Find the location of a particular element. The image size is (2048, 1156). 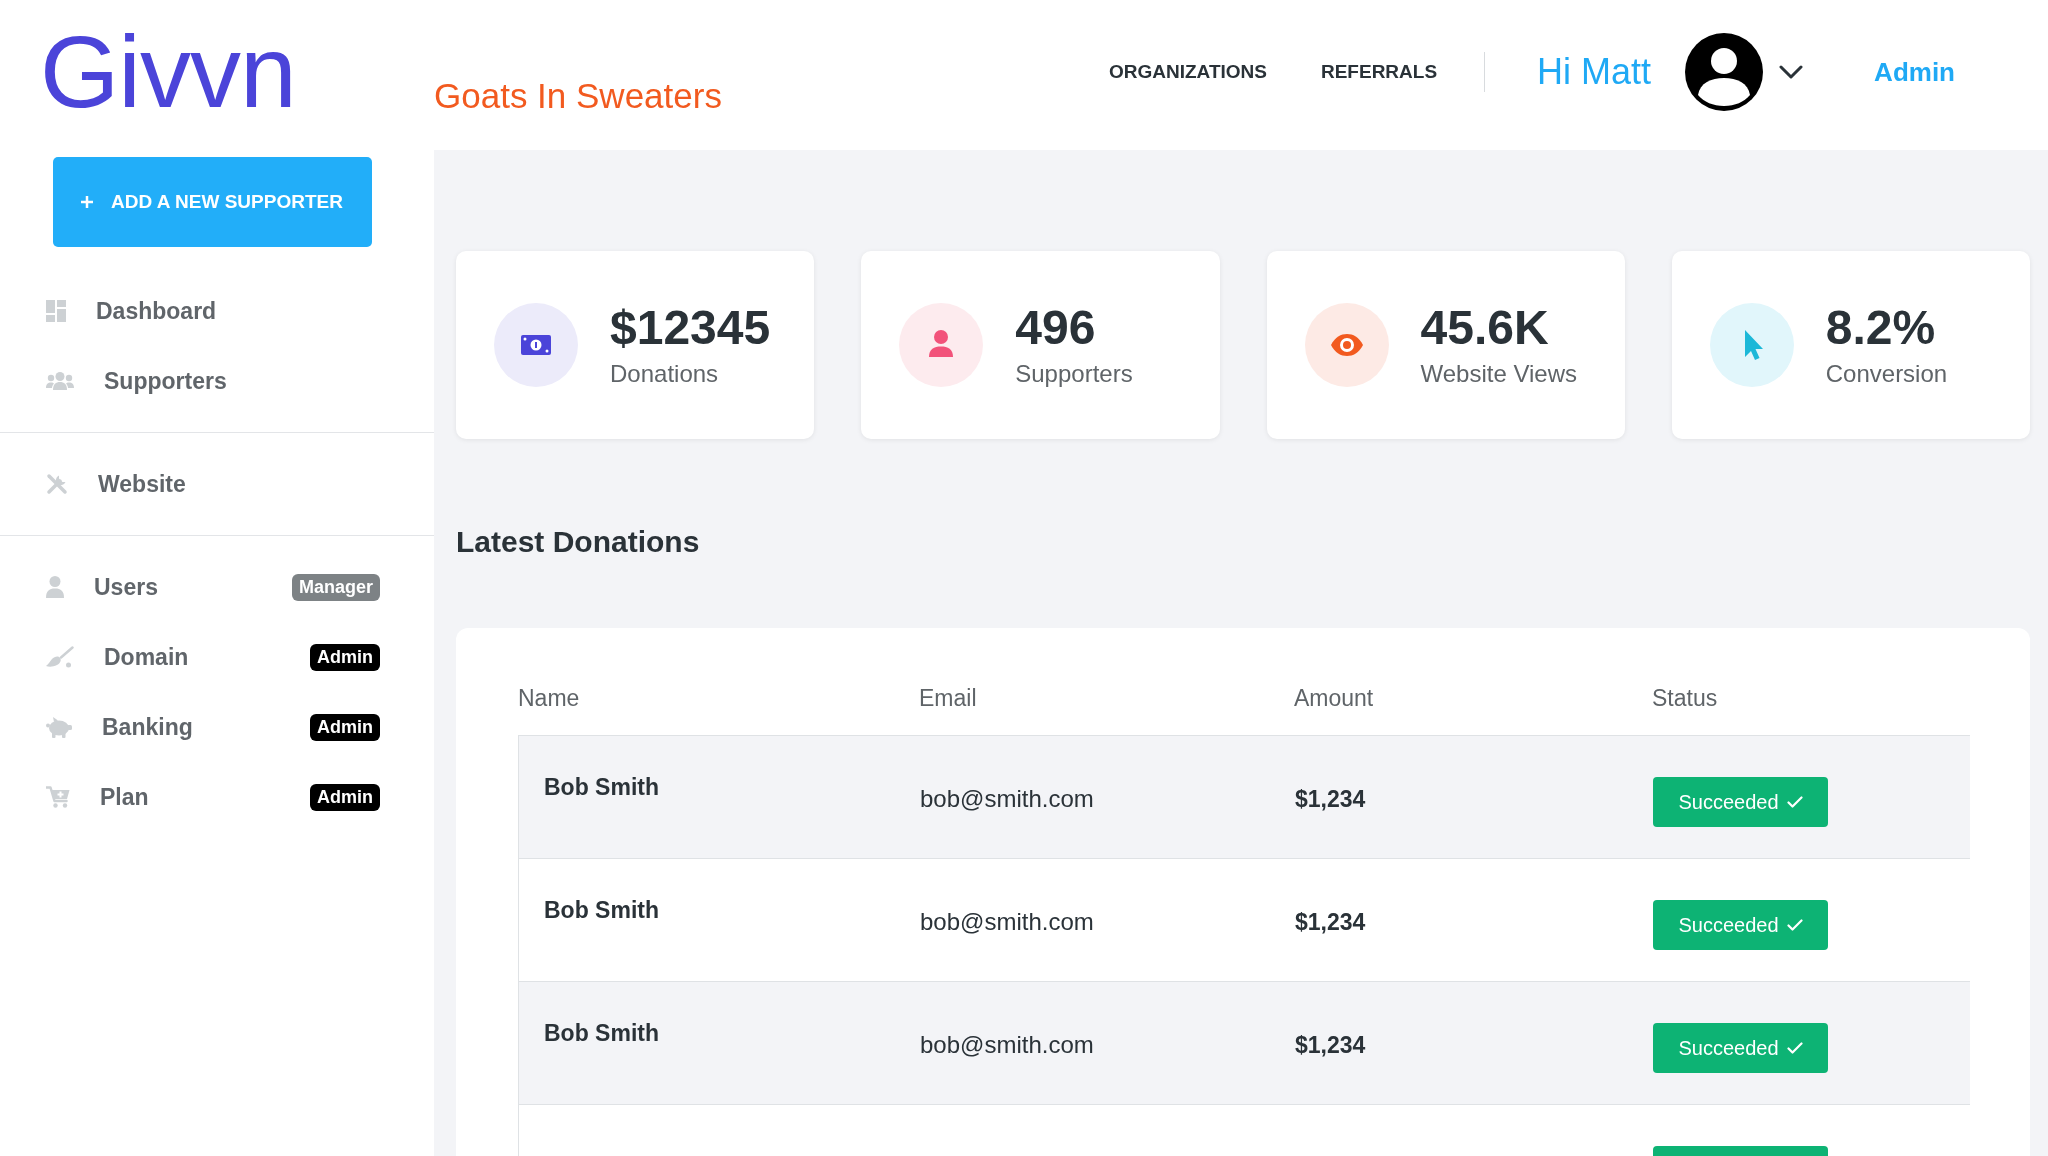

stat-label: Donations is located at coordinates (664, 374).